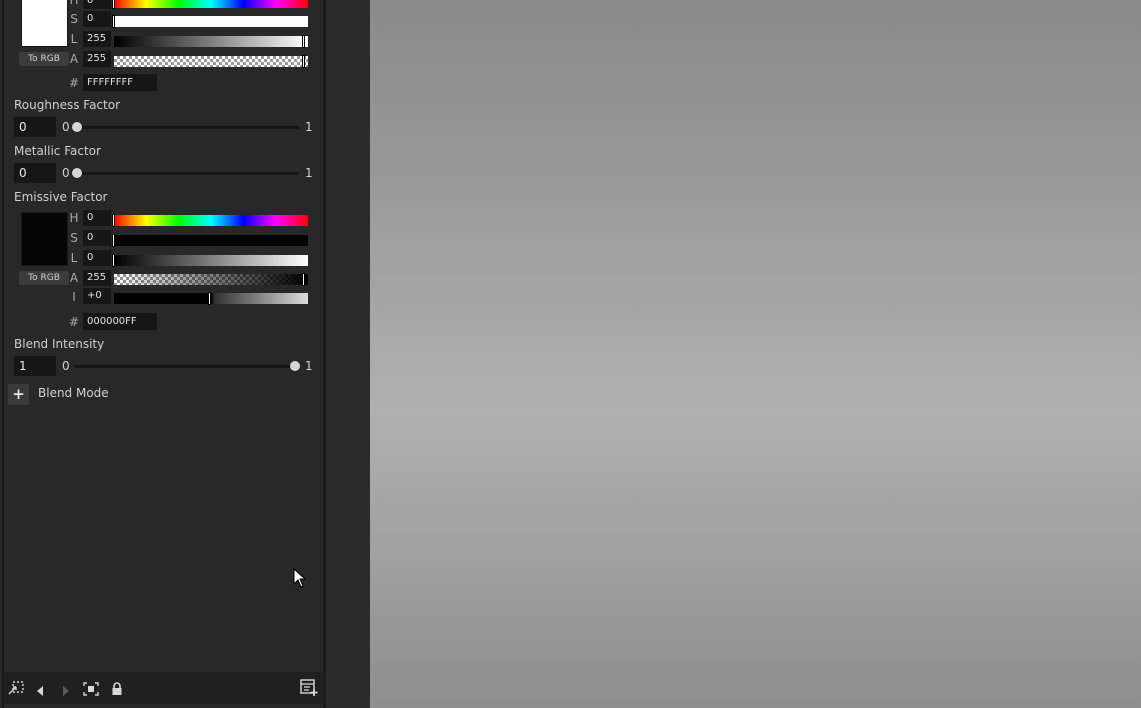  Describe the element at coordinates (74, 83) in the screenshot. I see `base-hash-label: #` at that location.